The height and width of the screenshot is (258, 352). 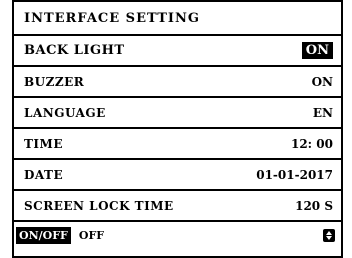 I want to click on setting-row-language: LANGUAGE EN, so click(x=177, y=113).